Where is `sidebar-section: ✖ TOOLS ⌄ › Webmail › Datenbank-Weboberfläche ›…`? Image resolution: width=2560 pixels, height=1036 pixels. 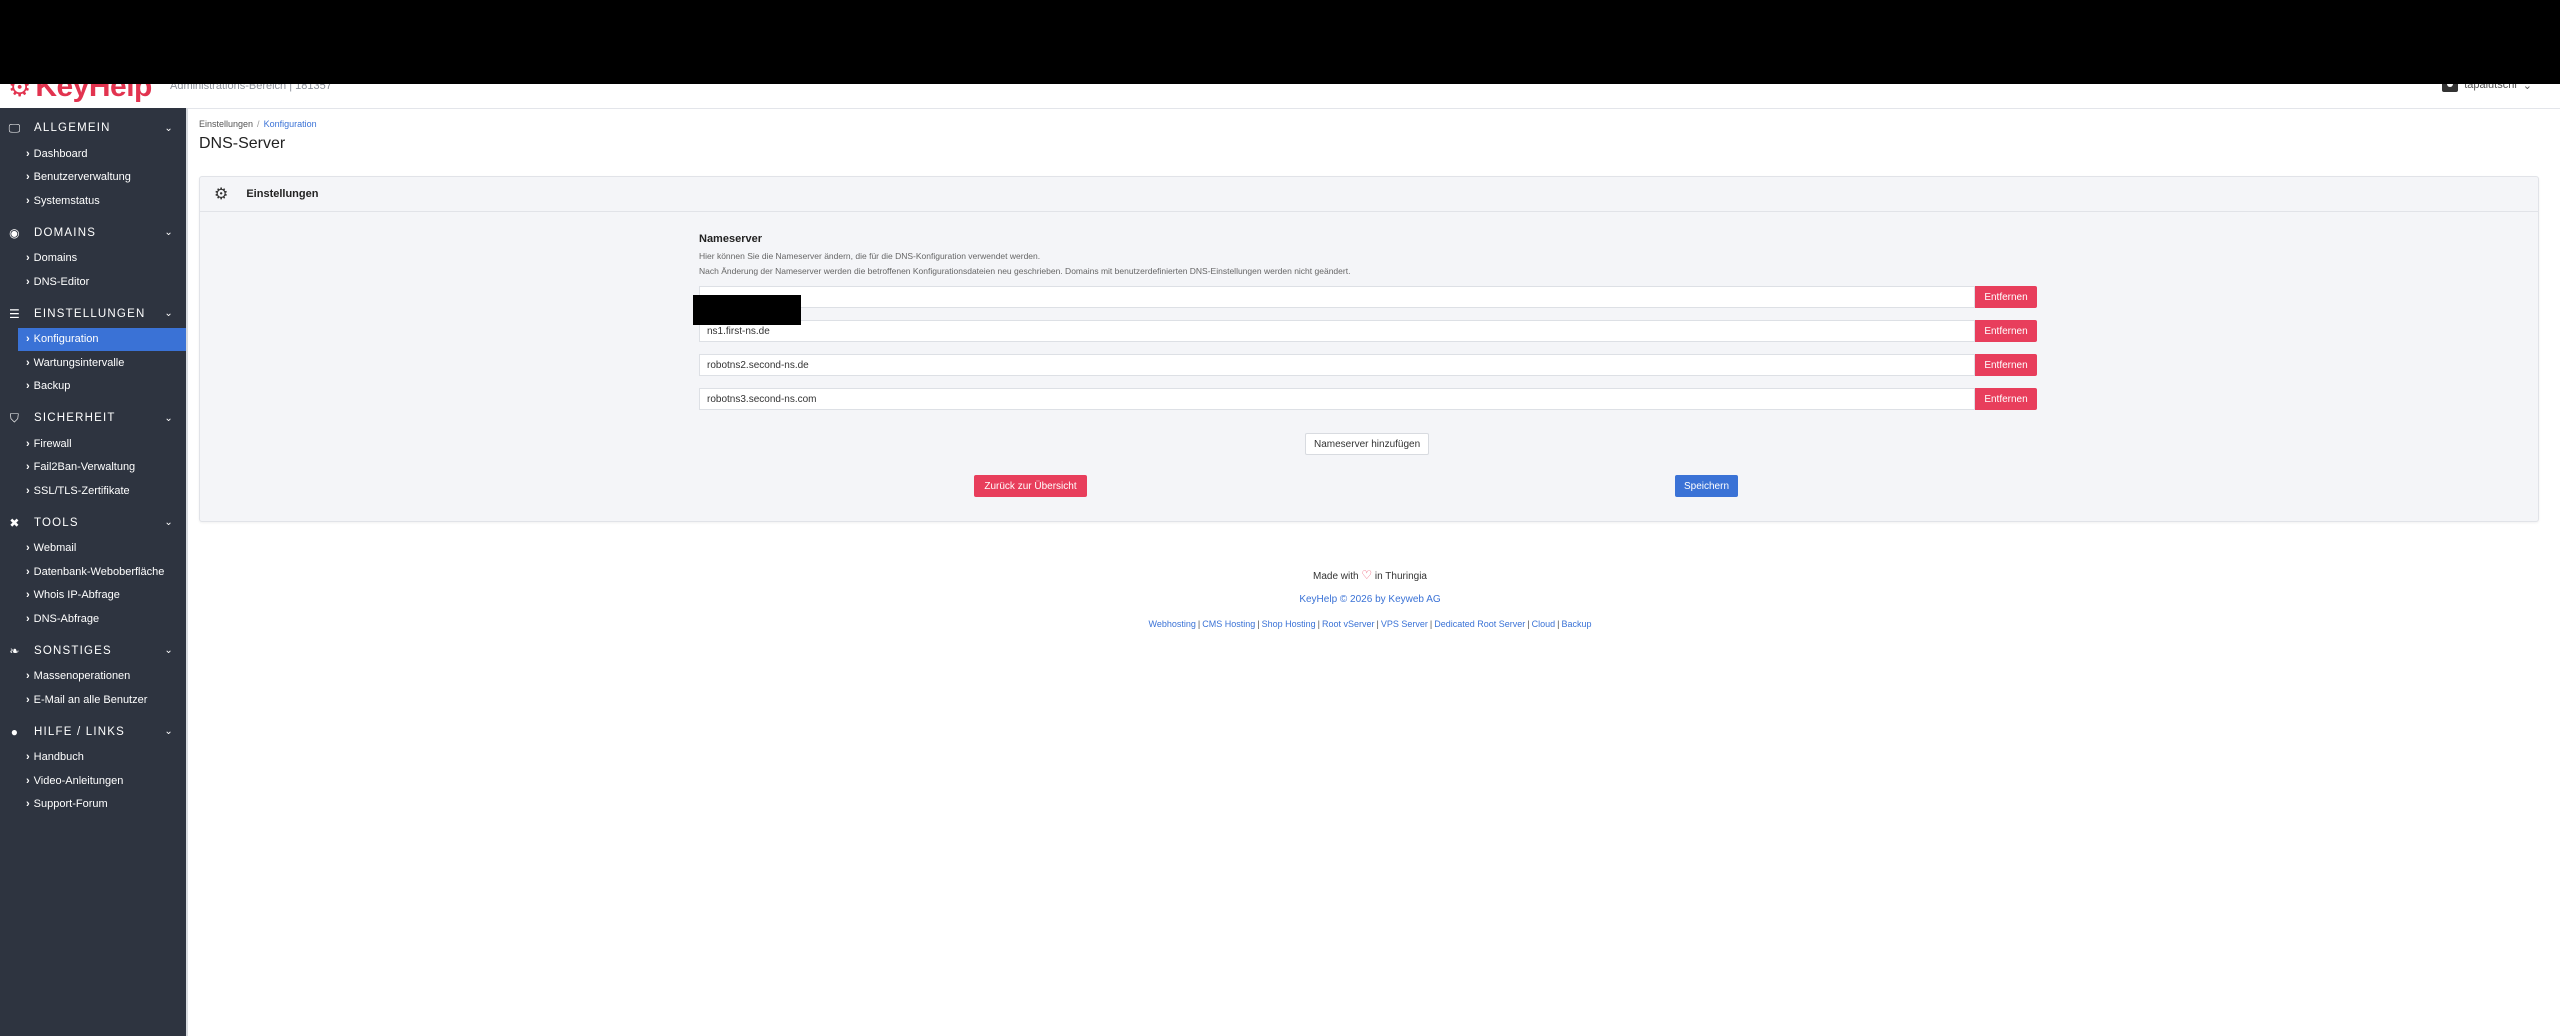
sidebar-section: ✖ TOOLS ⌄ › Webmail › Datenbank-Weboberfläche ›… is located at coordinates (93, 567).